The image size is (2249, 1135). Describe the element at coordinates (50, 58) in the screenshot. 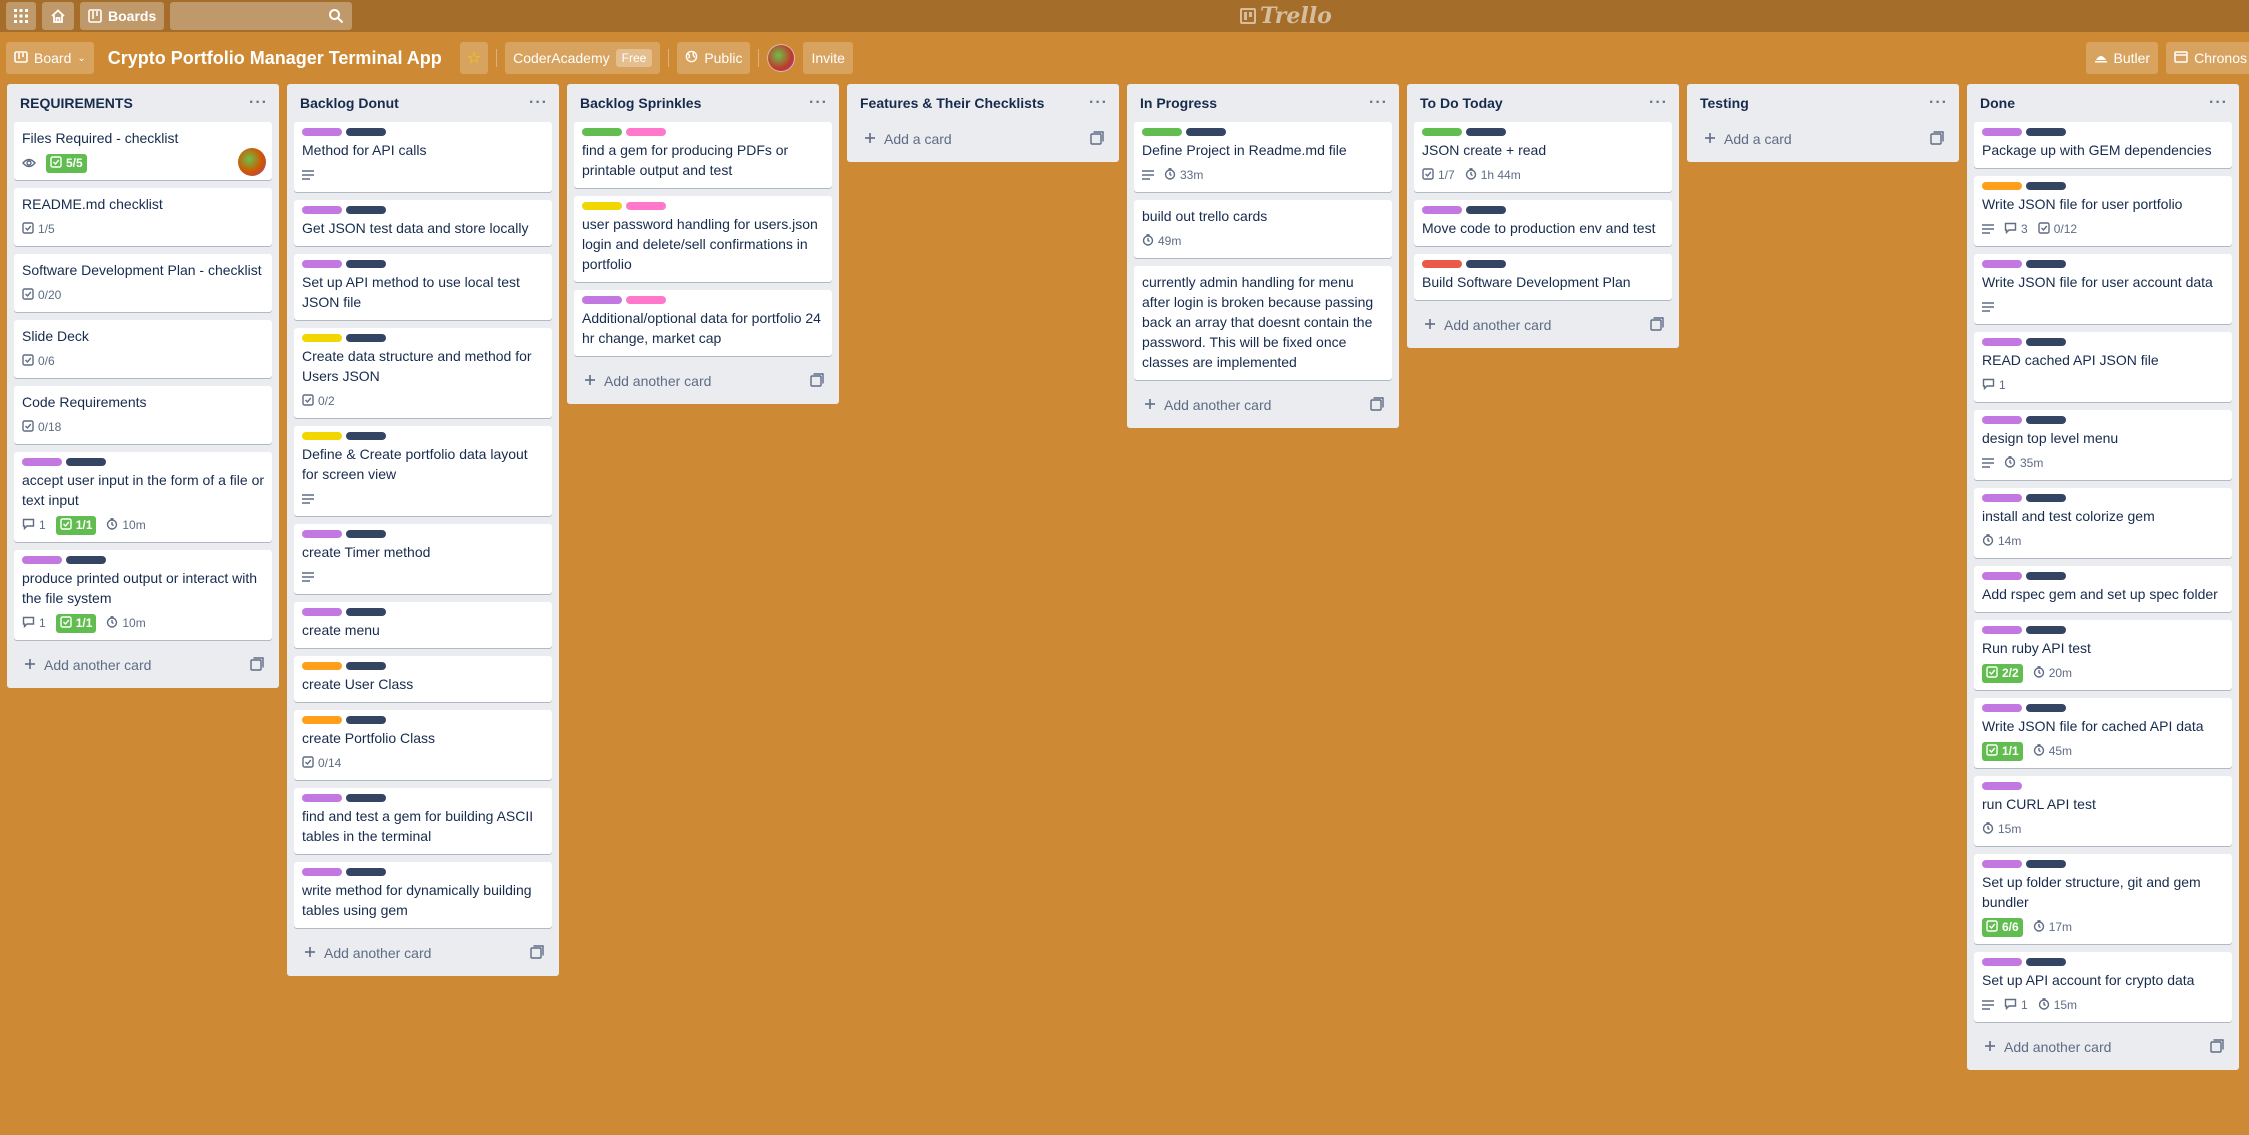

I see `board-view-switcher: Board ⌄` at that location.